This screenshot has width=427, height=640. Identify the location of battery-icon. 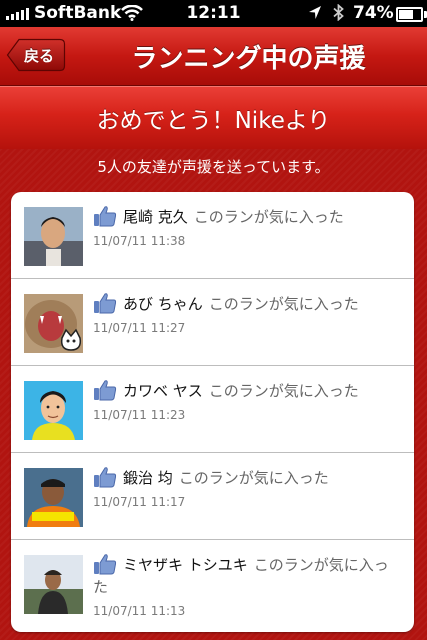
(411, 14).